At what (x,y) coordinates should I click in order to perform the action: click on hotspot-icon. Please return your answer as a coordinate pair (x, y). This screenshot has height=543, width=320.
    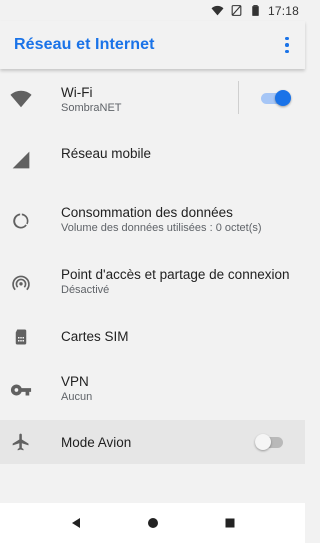
    Looking at the image, I should click on (21, 283).